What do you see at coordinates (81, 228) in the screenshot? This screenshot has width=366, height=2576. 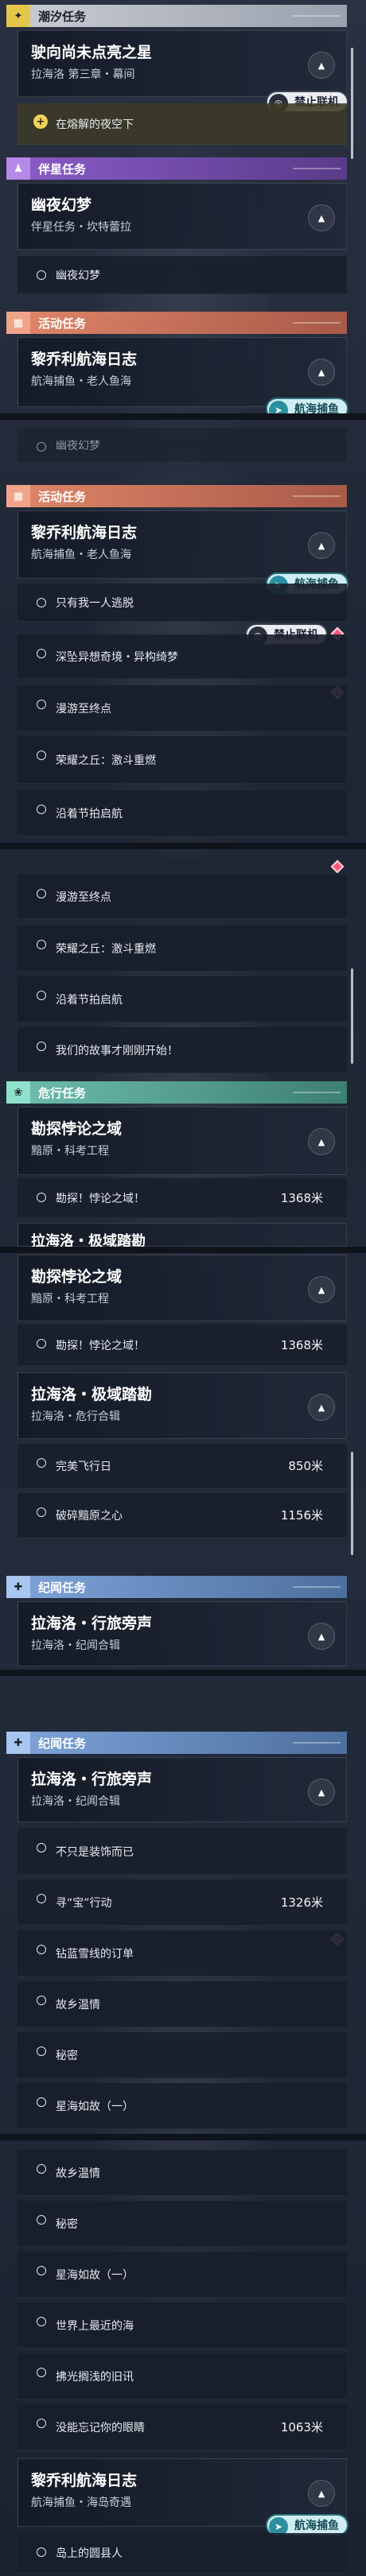 I see `quest-subtitle: 伴星任务・坎特蕾拉` at bounding box center [81, 228].